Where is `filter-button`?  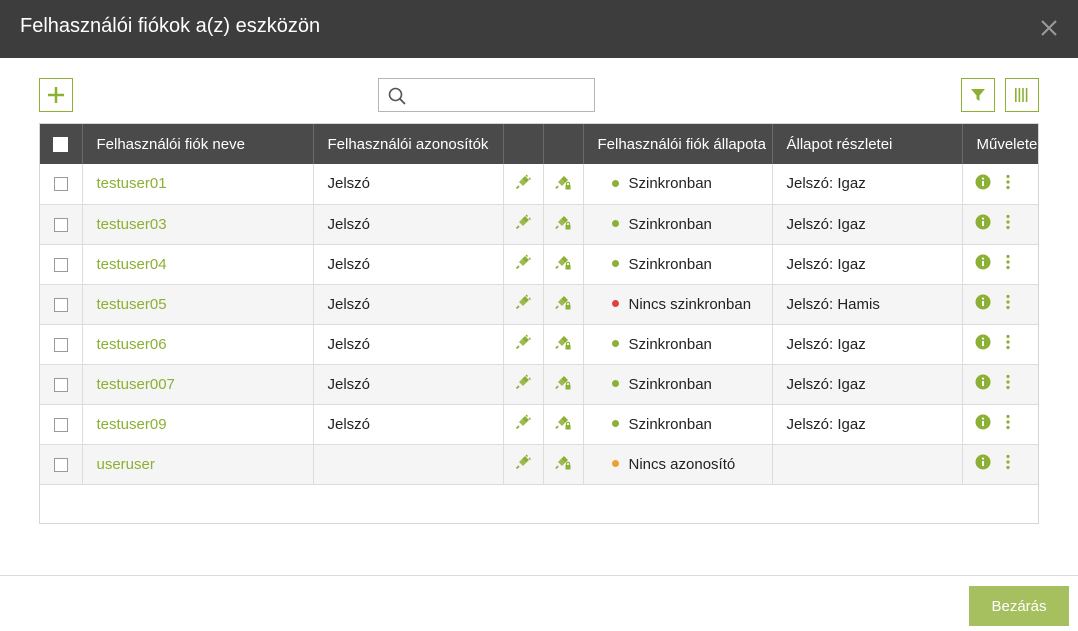 filter-button is located at coordinates (978, 95).